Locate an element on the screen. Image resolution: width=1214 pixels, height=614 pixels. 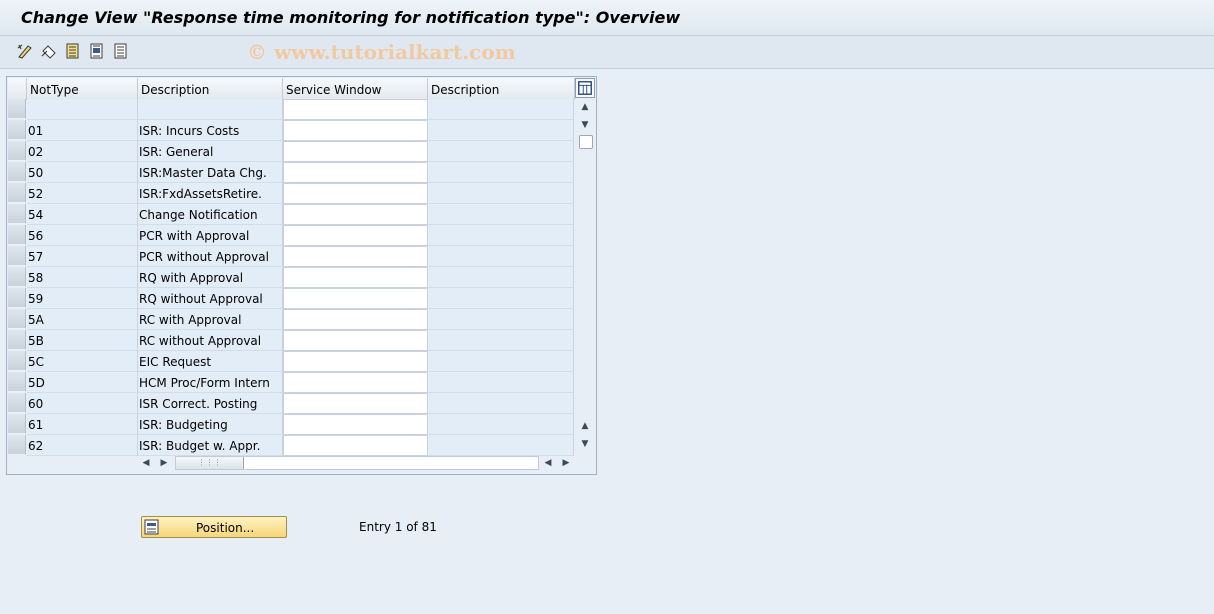
cell-nottype is located at coordinates (82, 109).